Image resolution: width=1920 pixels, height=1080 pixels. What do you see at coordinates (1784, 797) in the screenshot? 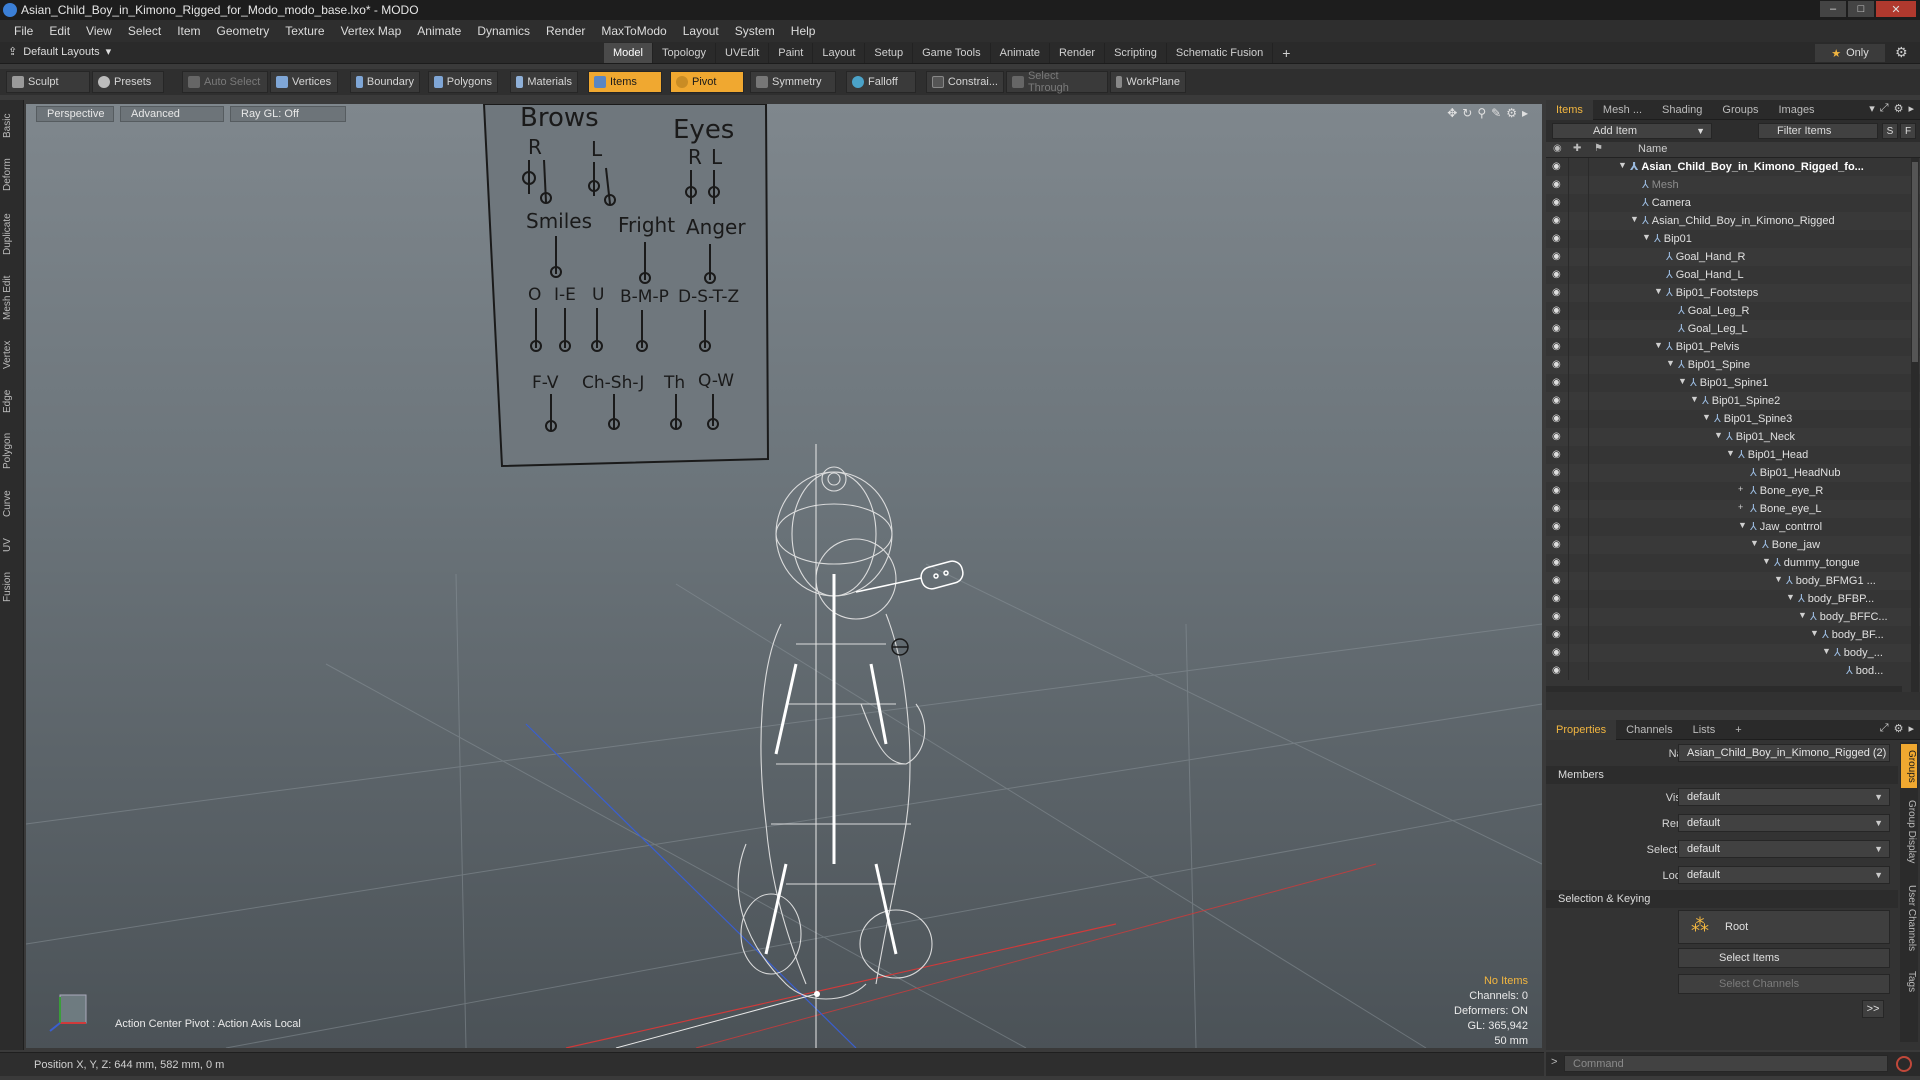
I see `visible-select: default ▼` at bounding box center [1784, 797].